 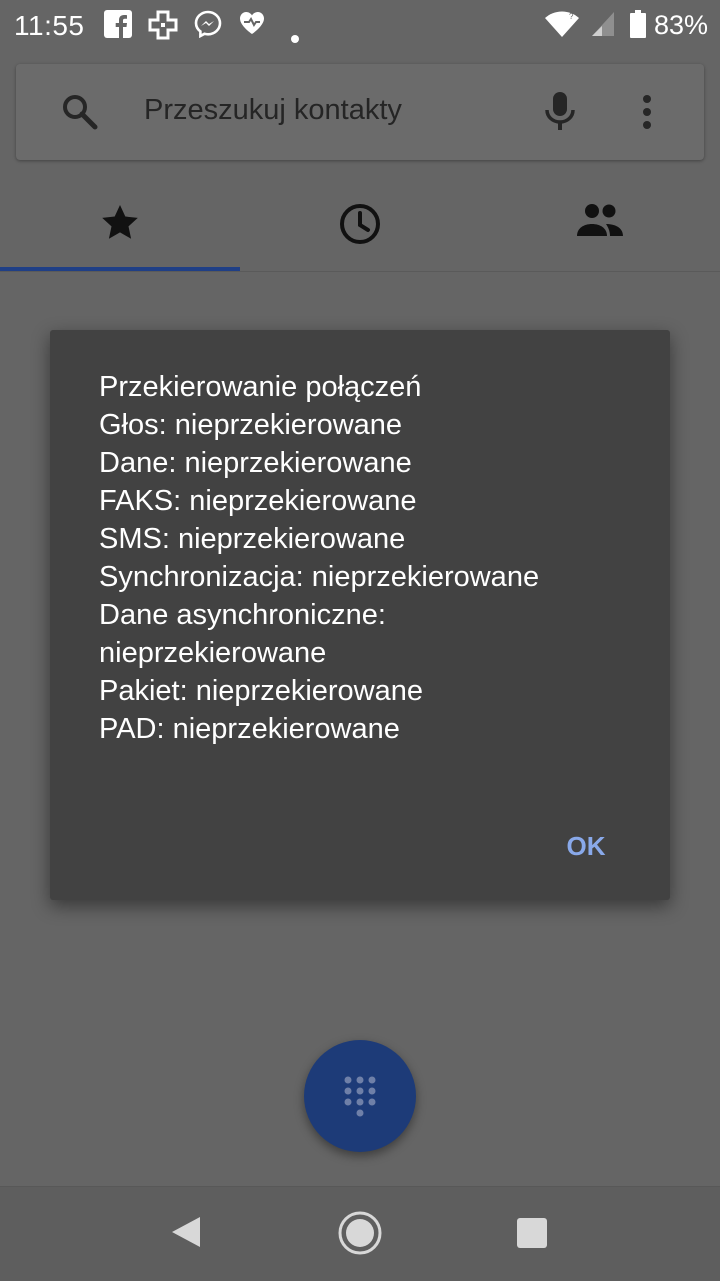 I want to click on tab-bar, so click(x=360, y=226).